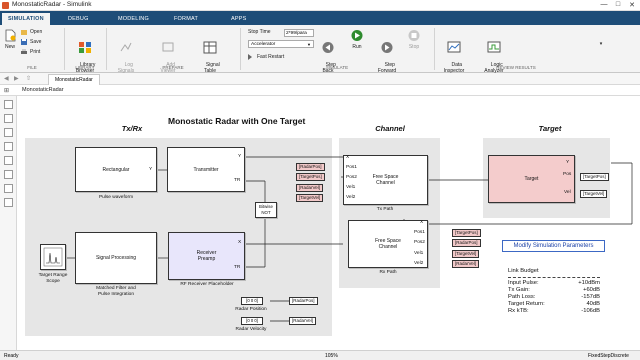 The width and height of the screenshot is (640, 360). What do you see at coordinates (567, 174) in the screenshot?
I see `port-pos: Pos` at bounding box center [567, 174].